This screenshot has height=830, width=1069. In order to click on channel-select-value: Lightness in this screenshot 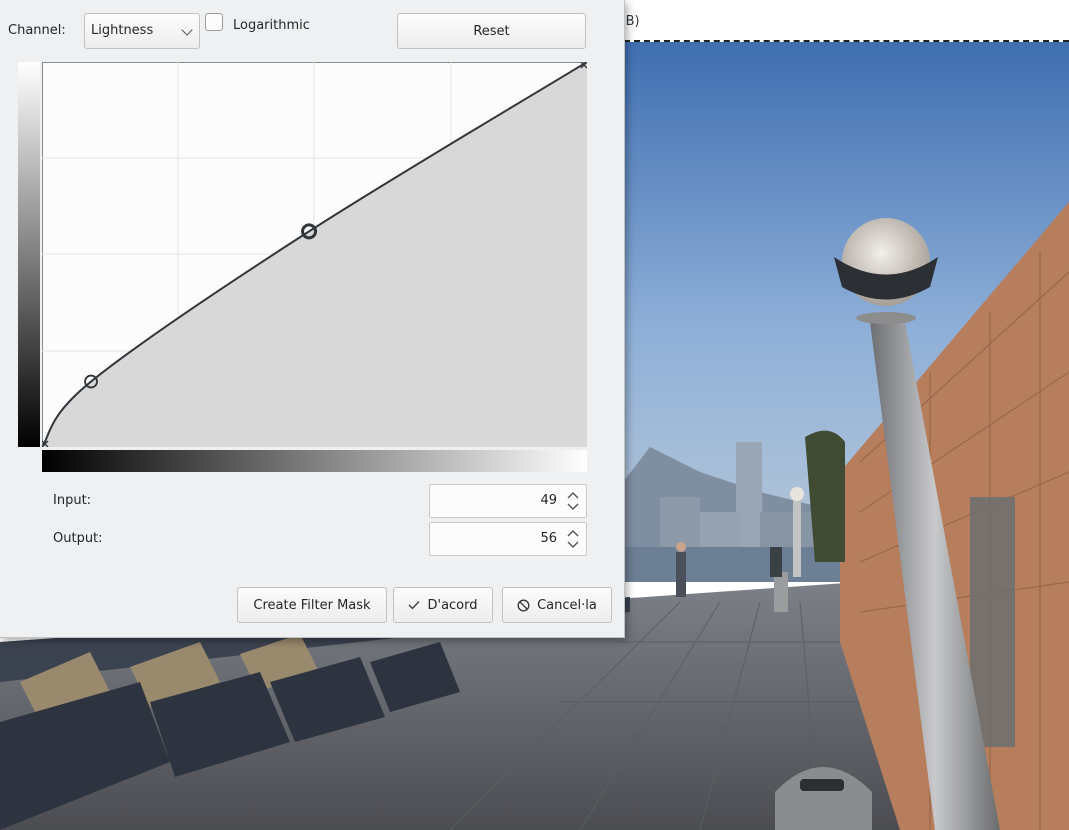, I will do `click(122, 30)`.